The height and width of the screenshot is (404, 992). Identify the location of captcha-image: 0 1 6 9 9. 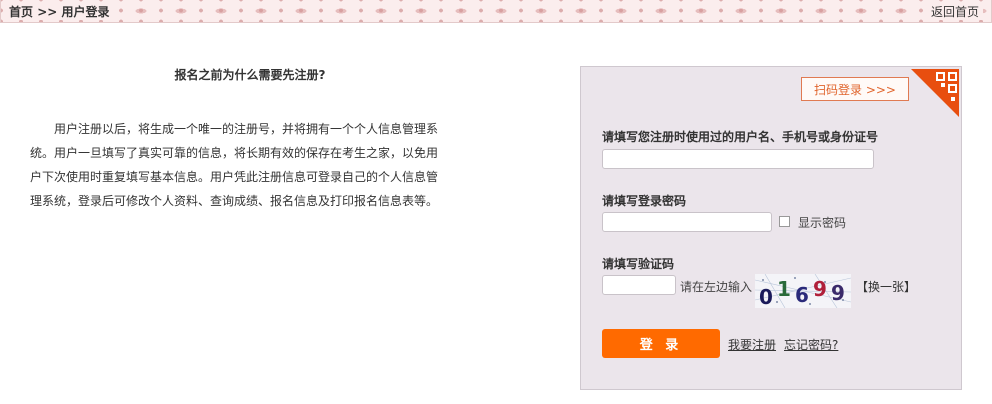
(803, 291).